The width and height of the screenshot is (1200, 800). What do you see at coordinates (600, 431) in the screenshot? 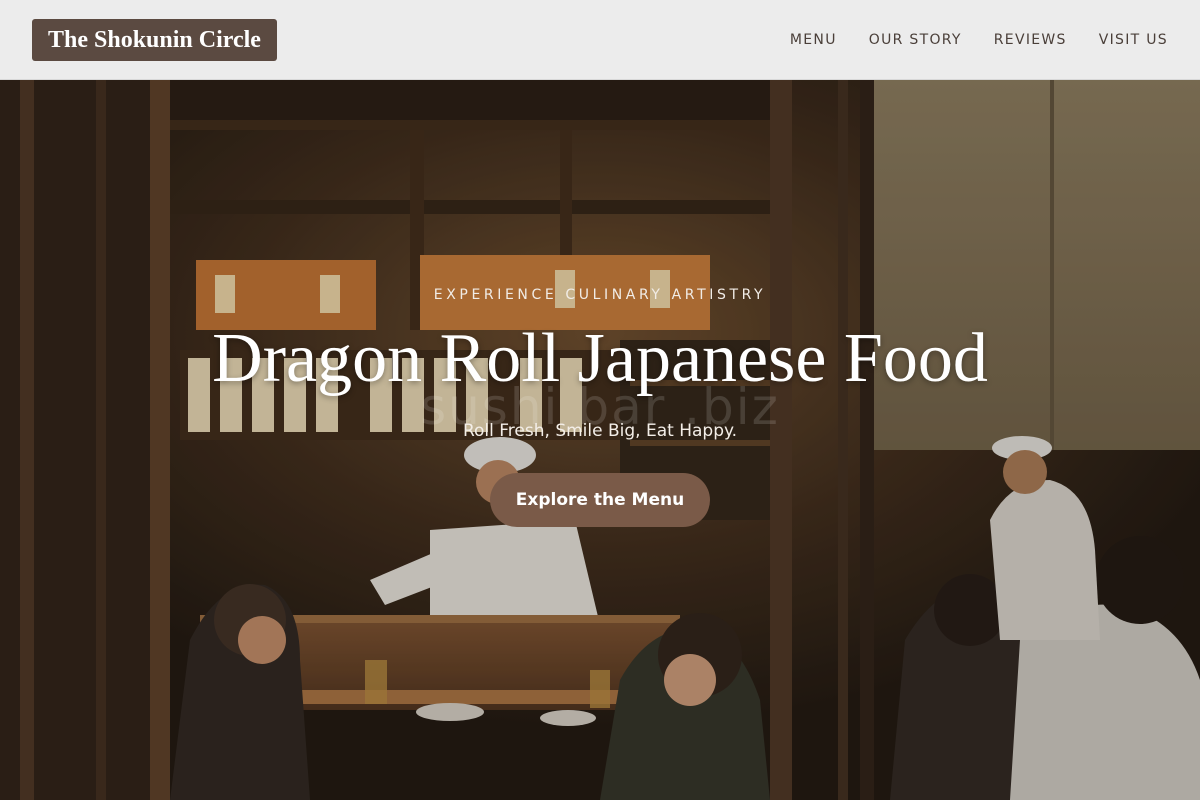
I see `hero-tagline: Roll Fresh, Smile Big, Eat Happy.` at bounding box center [600, 431].